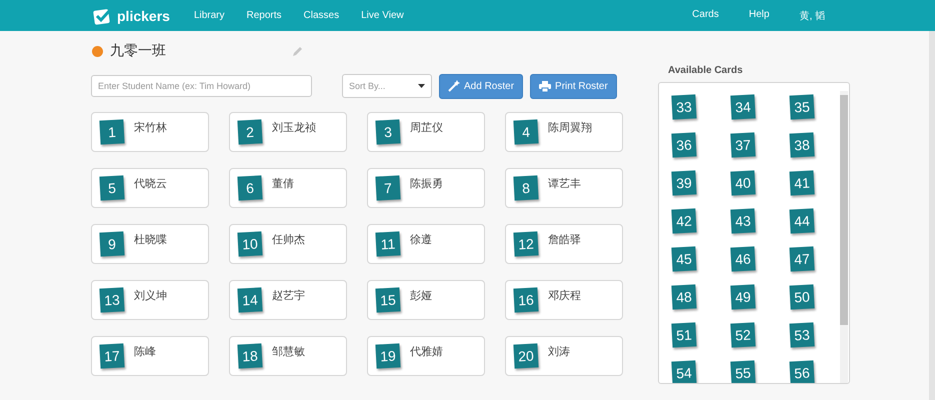 The width and height of the screenshot is (935, 400). Describe the element at coordinates (526, 244) in the screenshot. I see `card-number: 12` at that location.